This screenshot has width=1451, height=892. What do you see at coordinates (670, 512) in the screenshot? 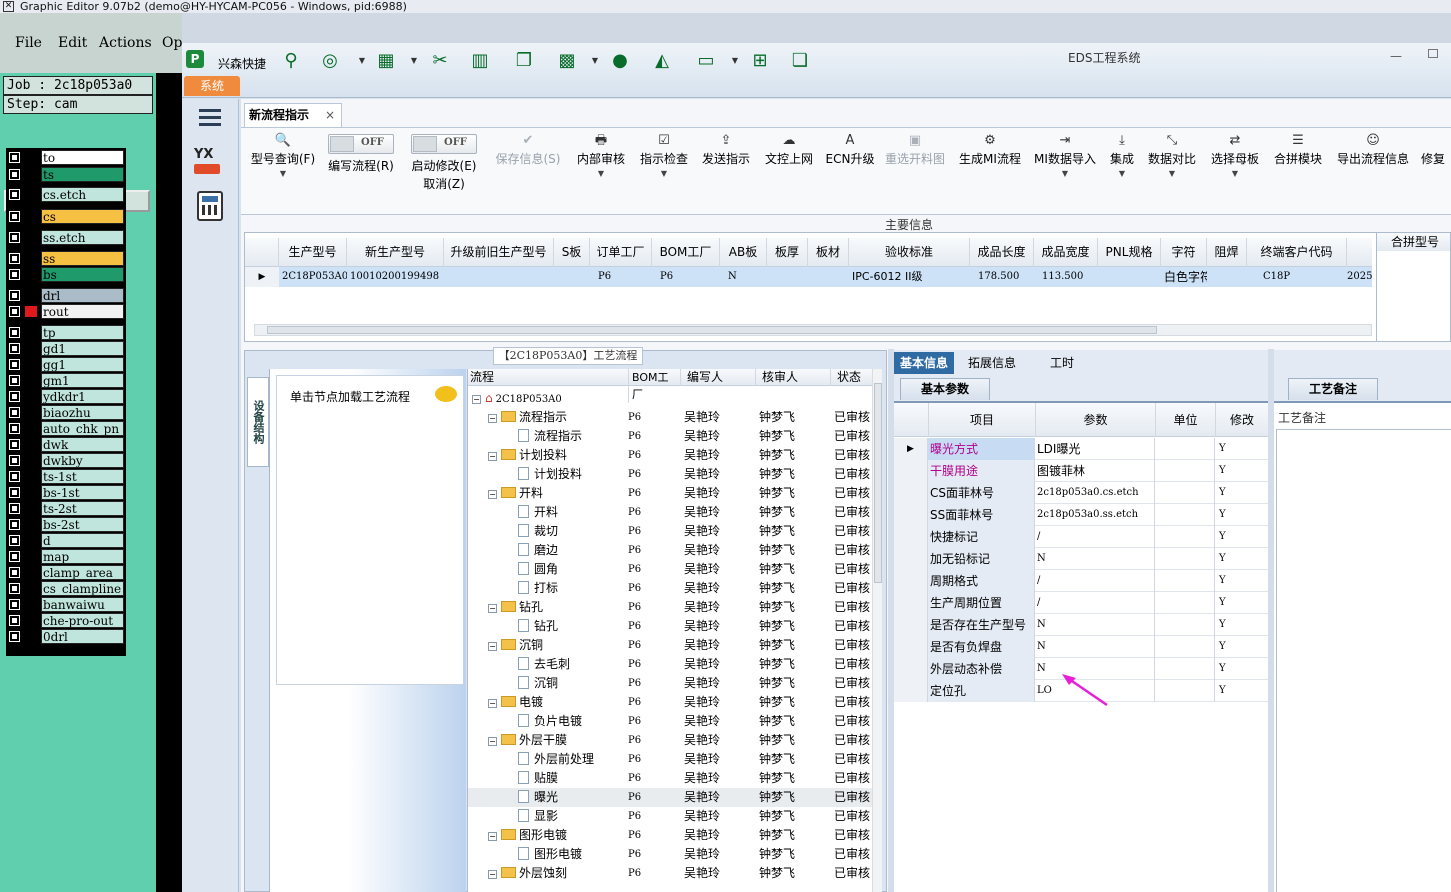
I see `tree-row: 开料 P6 吴艳玲 钟梦飞 已审核` at bounding box center [670, 512].